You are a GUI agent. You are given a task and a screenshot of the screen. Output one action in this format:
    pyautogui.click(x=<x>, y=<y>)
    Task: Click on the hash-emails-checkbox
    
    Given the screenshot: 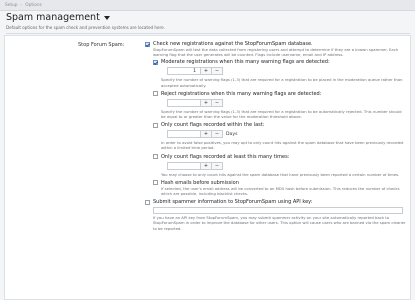 What is the action you would take?
    pyautogui.click(x=155, y=183)
    